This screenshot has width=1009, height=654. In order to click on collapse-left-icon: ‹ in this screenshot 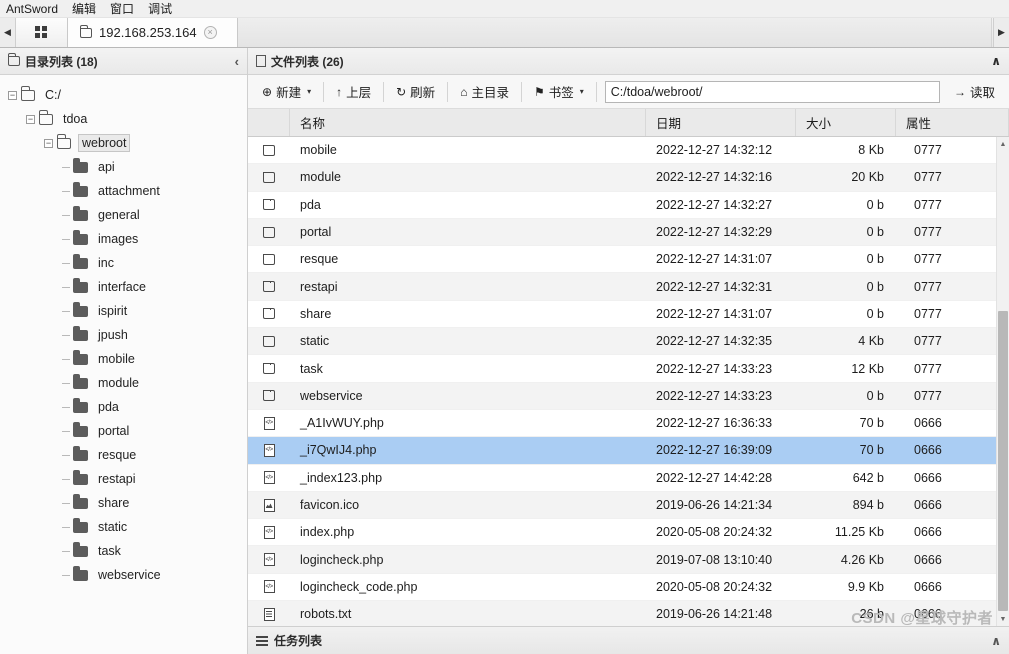, I will do `click(237, 61)`.